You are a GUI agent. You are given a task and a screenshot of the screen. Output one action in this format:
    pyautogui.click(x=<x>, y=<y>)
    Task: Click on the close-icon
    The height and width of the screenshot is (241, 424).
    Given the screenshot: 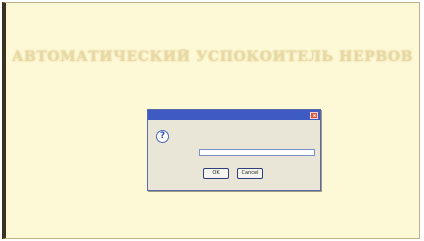 What is the action you would take?
    pyautogui.click(x=314, y=115)
    